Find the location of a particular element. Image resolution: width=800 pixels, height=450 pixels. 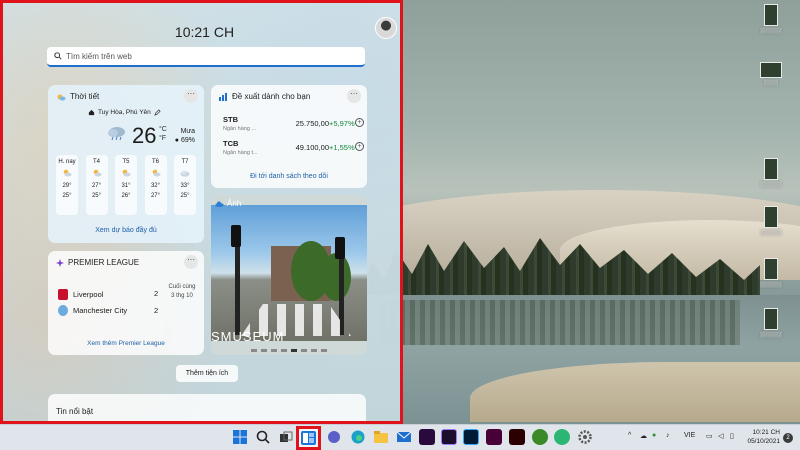

file-explorer-icon is located at coordinates (381, 437).